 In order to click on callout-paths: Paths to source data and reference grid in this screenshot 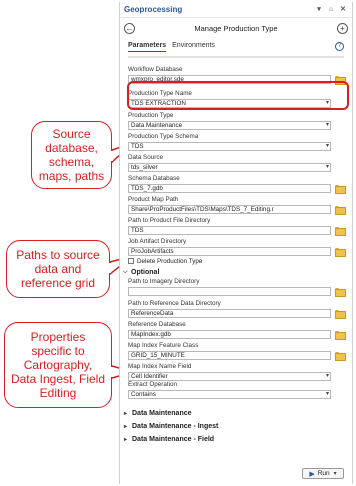, I will do `click(58, 269)`.